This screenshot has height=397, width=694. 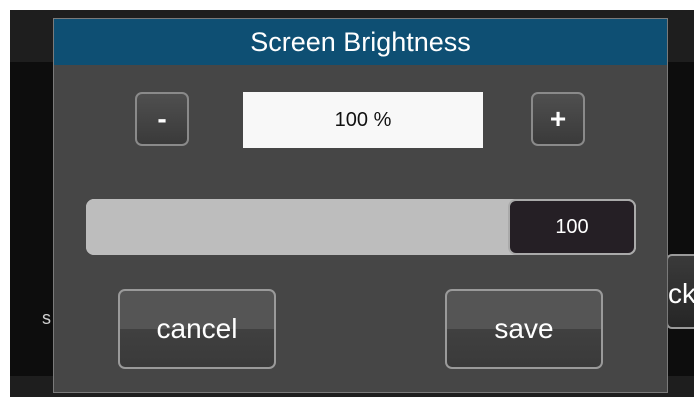 What do you see at coordinates (361, 227) in the screenshot?
I see `brightness-slider: 100` at bounding box center [361, 227].